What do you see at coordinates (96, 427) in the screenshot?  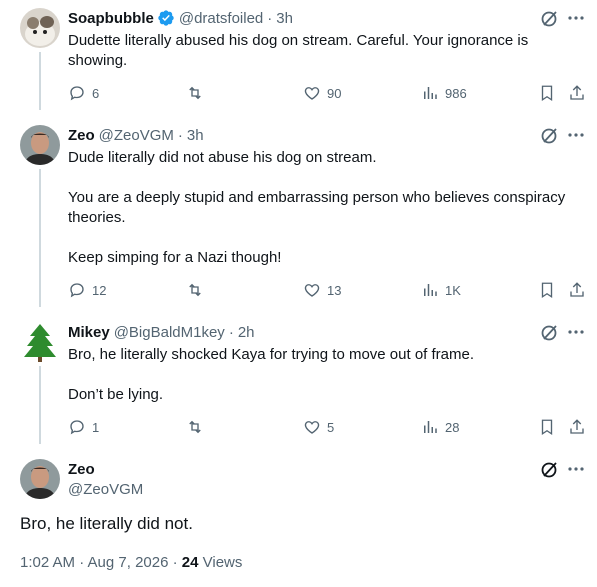 I see `reply-count: 1` at bounding box center [96, 427].